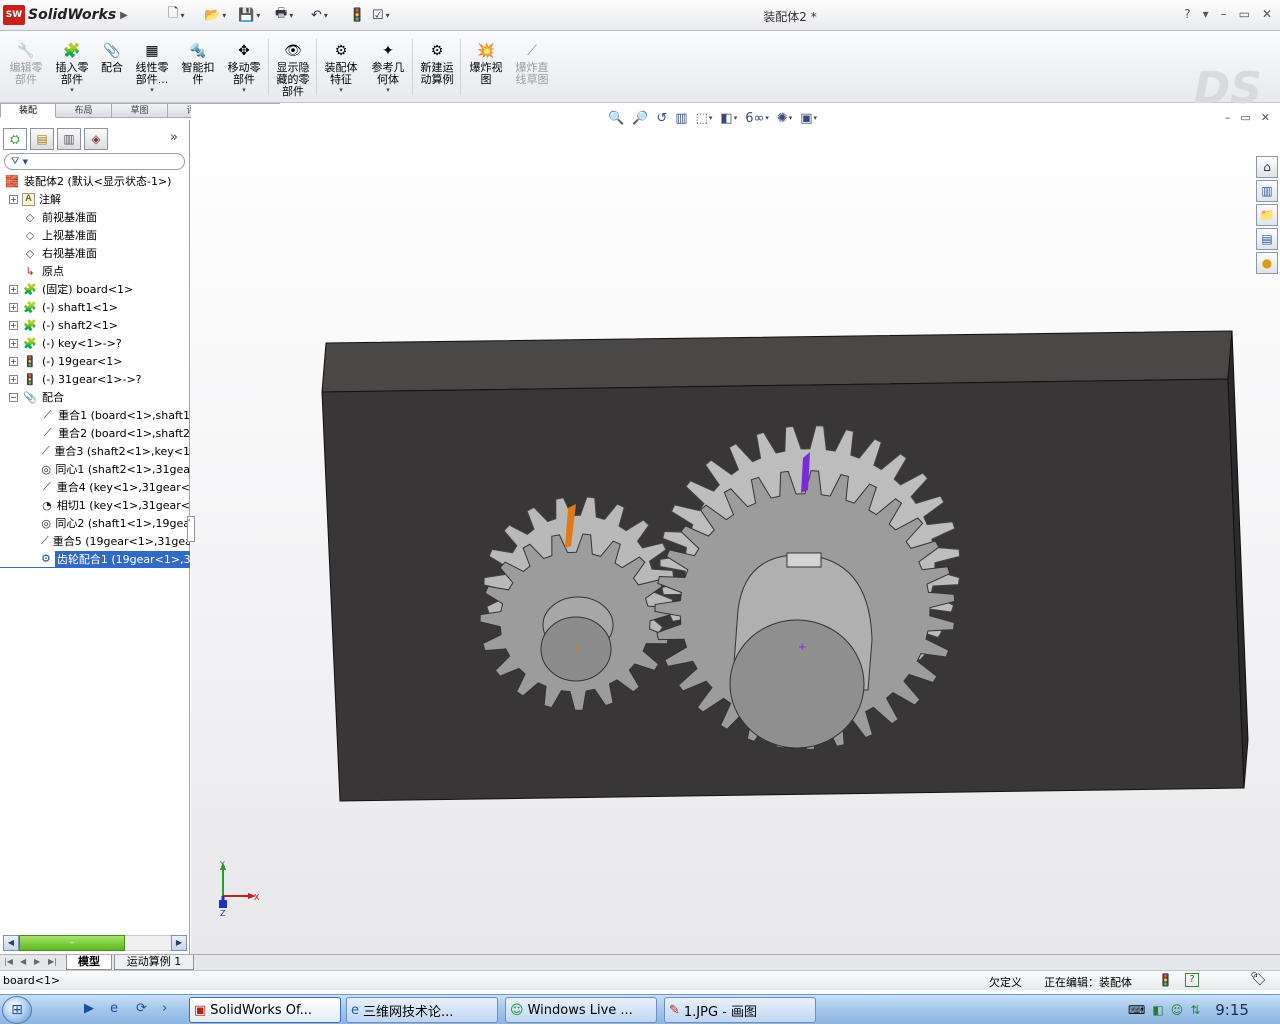  Describe the element at coordinates (95, 505) in the screenshot. I see `tree-item: ◔ 相切1 (key<1>,31gear<` at that location.